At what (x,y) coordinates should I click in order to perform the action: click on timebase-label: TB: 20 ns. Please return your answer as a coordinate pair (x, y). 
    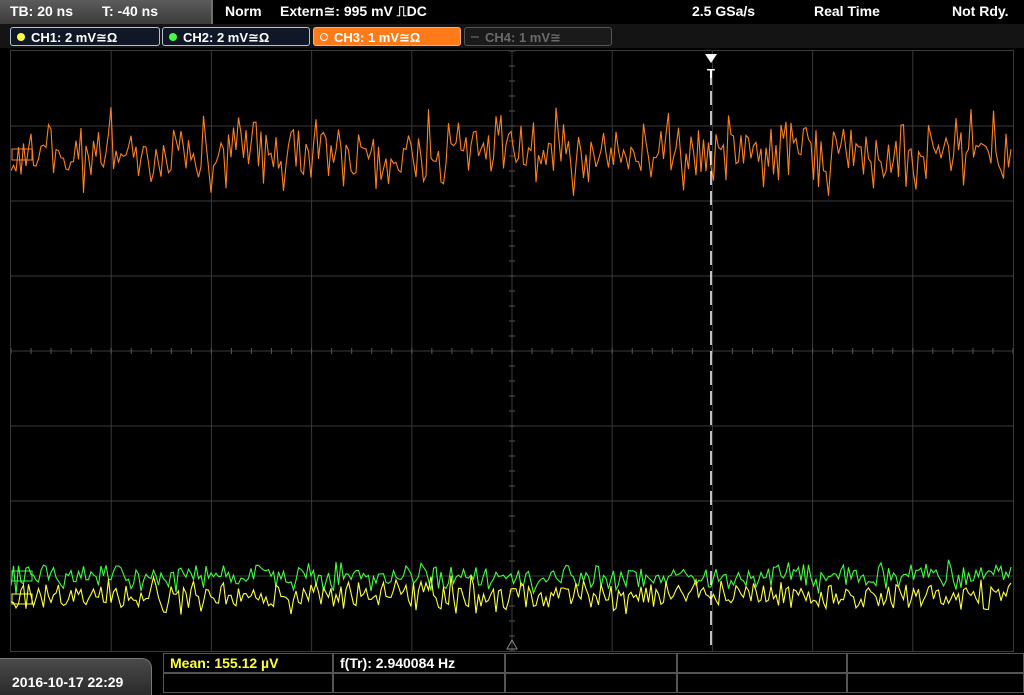
    Looking at the image, I should click on (42, 11).